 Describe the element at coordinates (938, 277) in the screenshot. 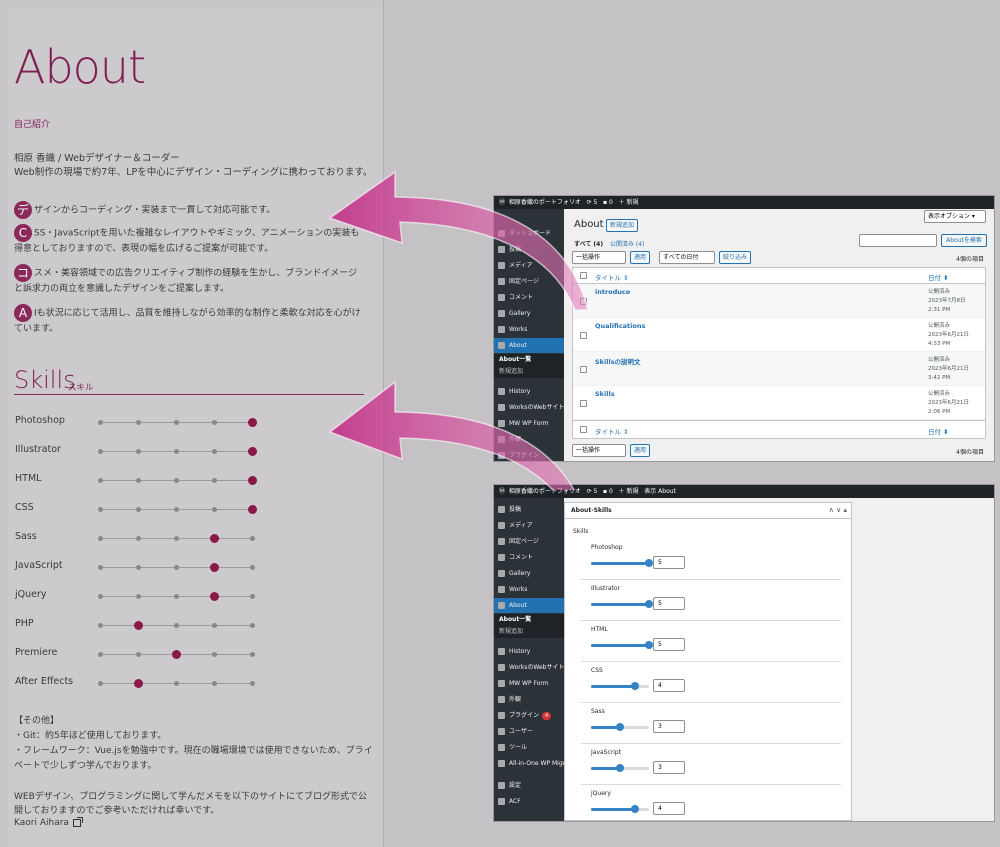

I see `col-date-header: 日付 ⬍` at that location.